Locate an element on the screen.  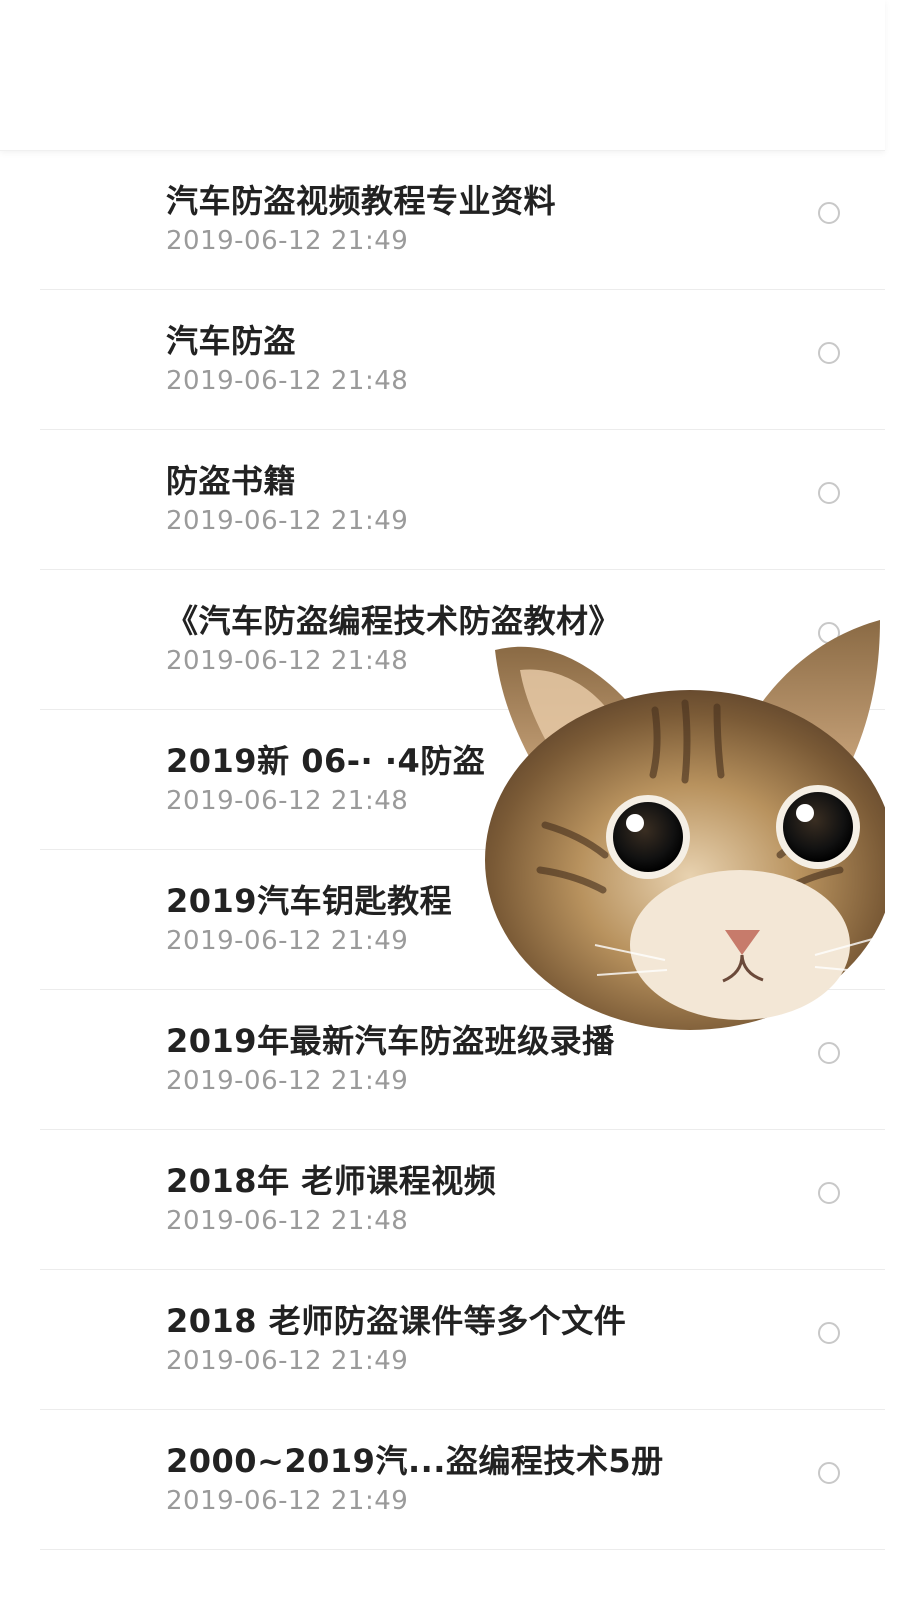
item-title: 2019汽车钥匙教程 is located at coordinates (309, 901).